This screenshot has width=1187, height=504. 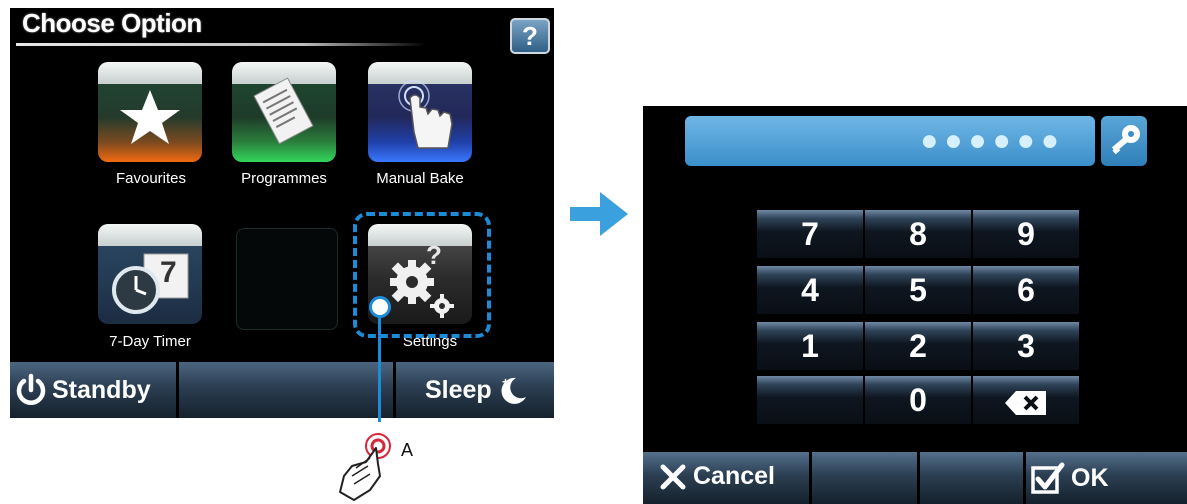 What do you see at coordinates (150, 341) in the screenshot?
I see `seven-day-timer-label: 7-Day Timer` at bounding box center [150, 341].